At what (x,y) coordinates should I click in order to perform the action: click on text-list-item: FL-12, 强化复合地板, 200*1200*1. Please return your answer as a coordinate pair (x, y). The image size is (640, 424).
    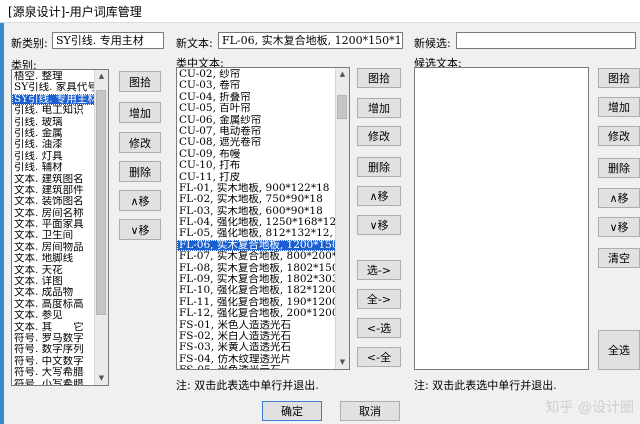
    Looking at the image, I should click on (256, 313).